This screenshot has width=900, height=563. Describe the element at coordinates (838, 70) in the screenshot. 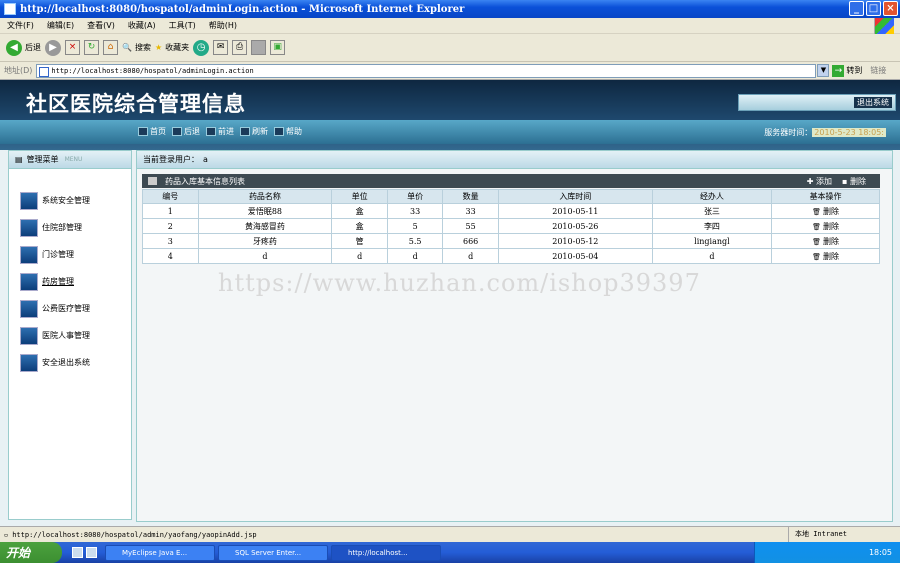

I see `go-arrow-icon: →` at that location.